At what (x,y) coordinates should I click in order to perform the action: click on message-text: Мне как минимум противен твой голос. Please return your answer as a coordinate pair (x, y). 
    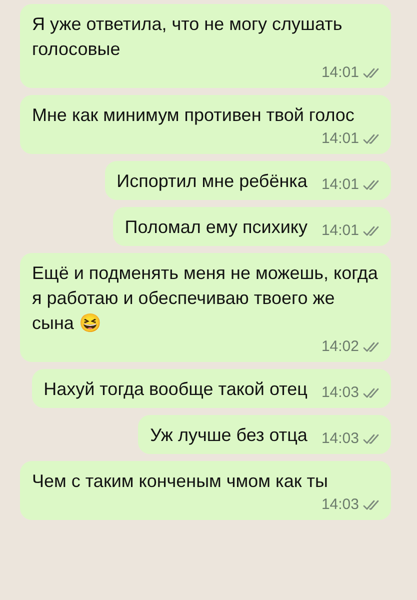
    Looking at the image, I should click on (193, 115).